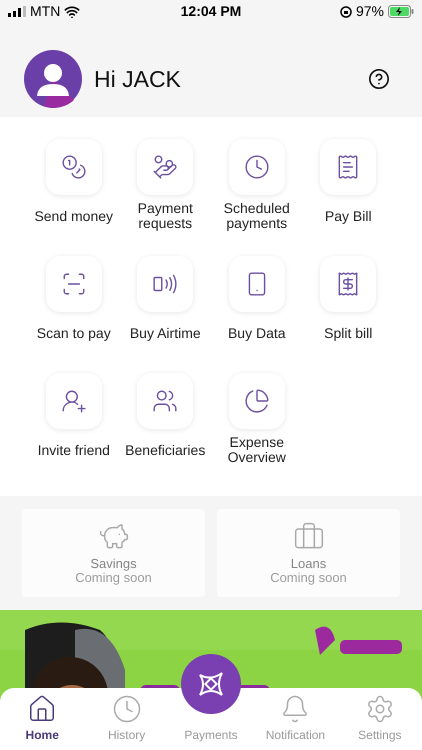 The width and height of the screenshot is (422, 750). What do you see at coordinates (165, 333) in the screenshot?
I see `service-label: Buy Airtime` at bounding box center [165, 333].